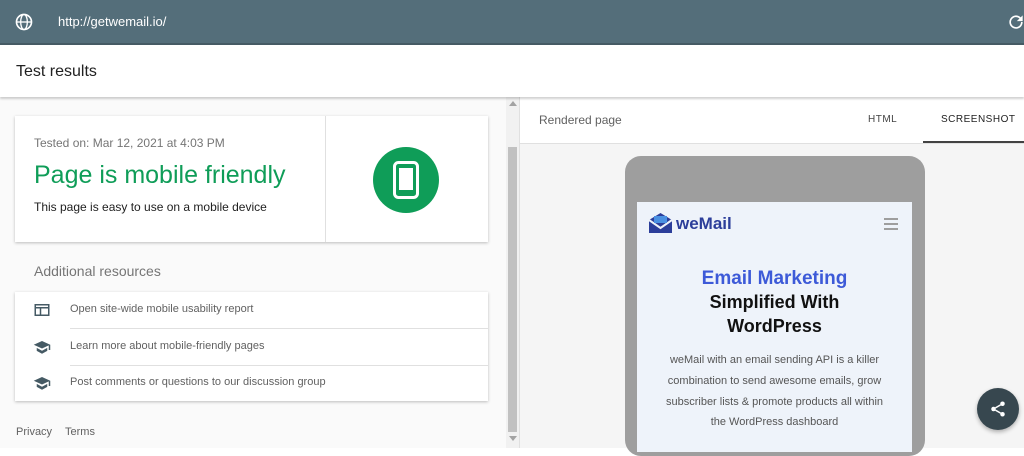 This screenshot has height=456, width=1024. I want to click on smartphone-icon, so click(406, 180).